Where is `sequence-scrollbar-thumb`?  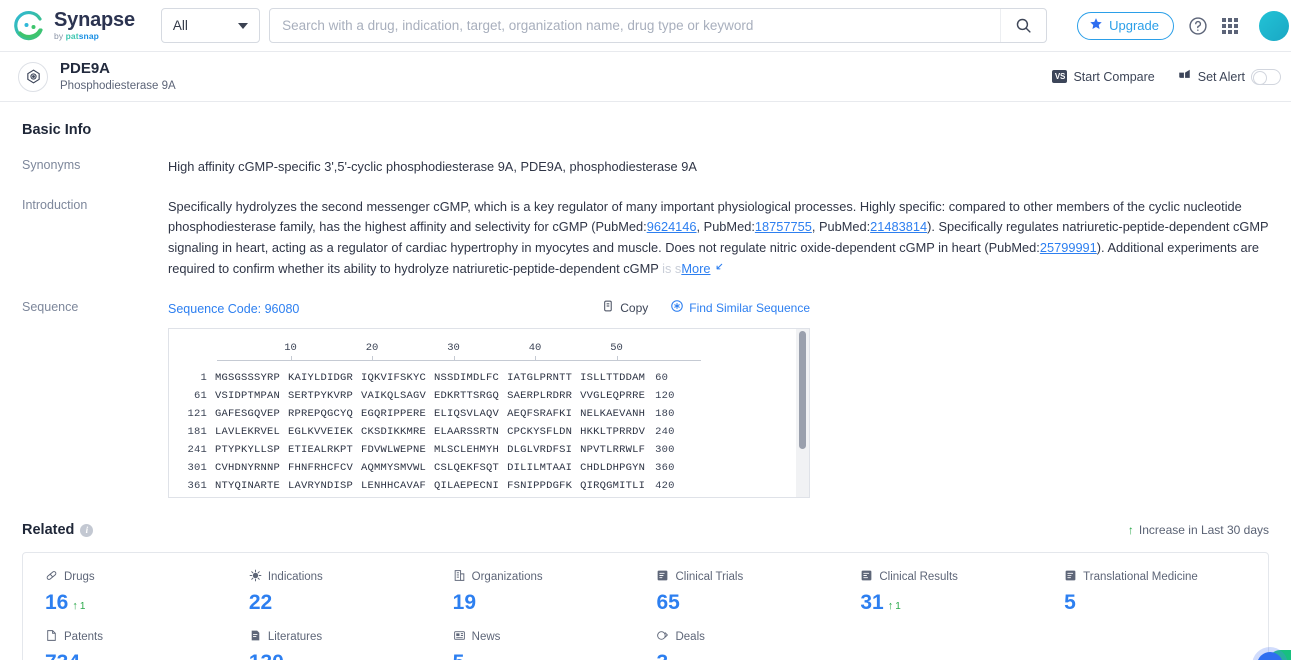 sequence-scrollbar-thumb is located at coordinates (802, 390).